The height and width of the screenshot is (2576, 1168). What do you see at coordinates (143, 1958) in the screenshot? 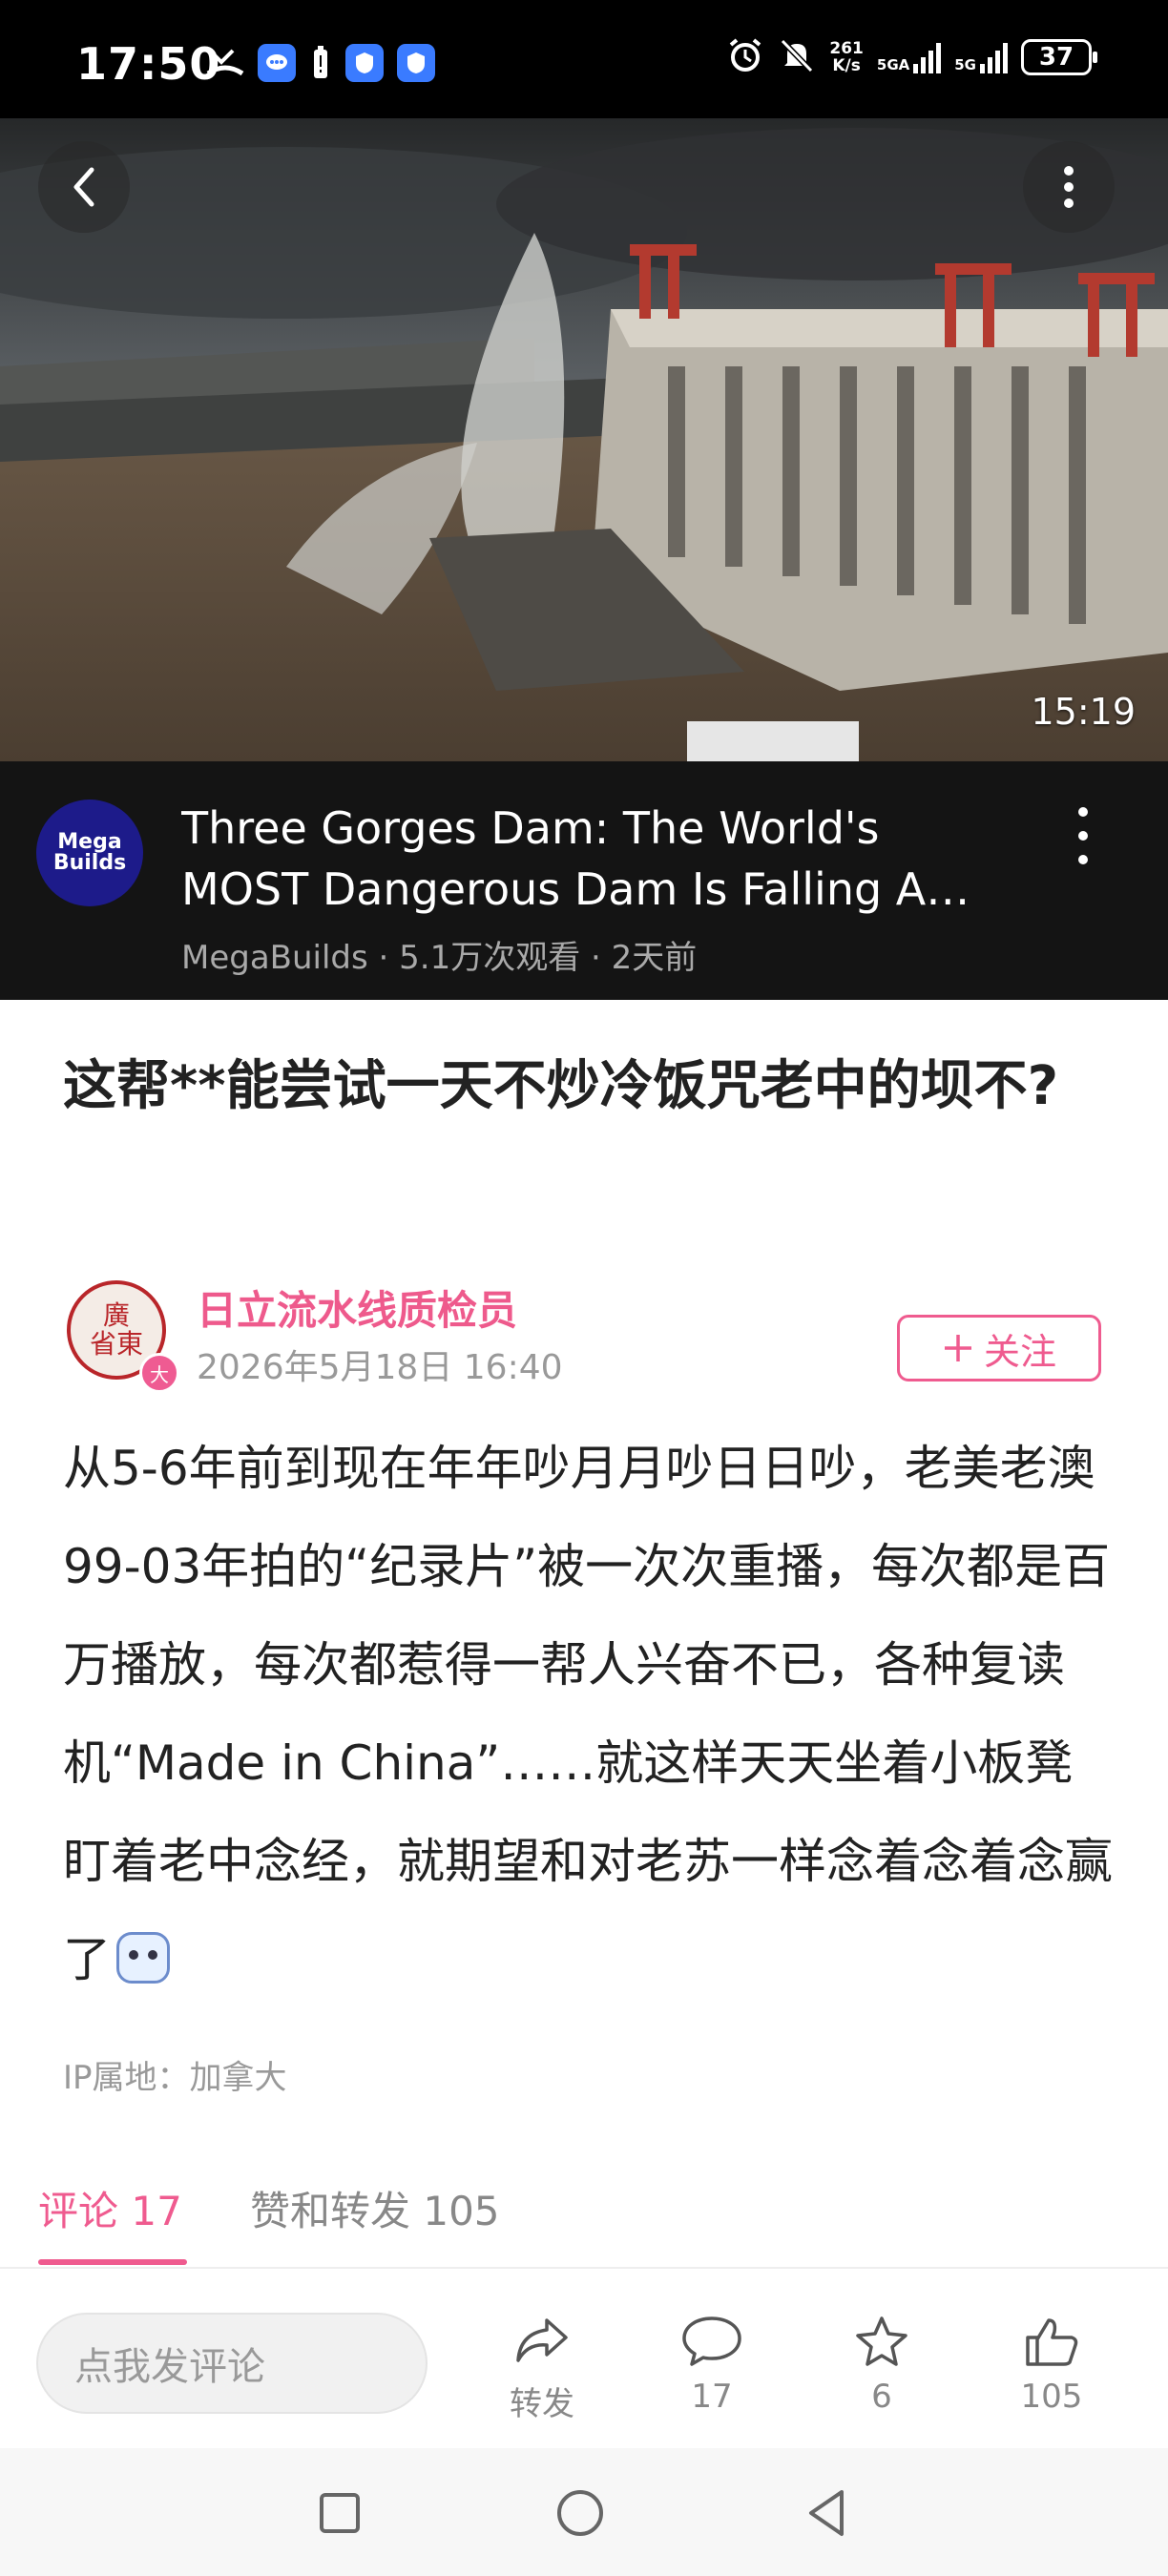
I see `emoji-icon` at bounding box center [143, 1958].